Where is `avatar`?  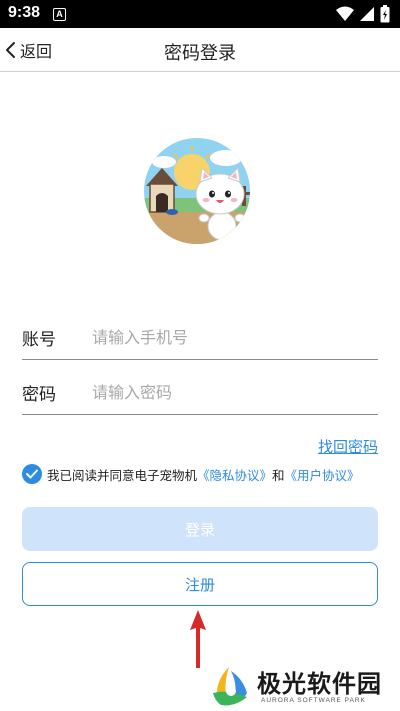
avatar is located at coordinates (197, 191).